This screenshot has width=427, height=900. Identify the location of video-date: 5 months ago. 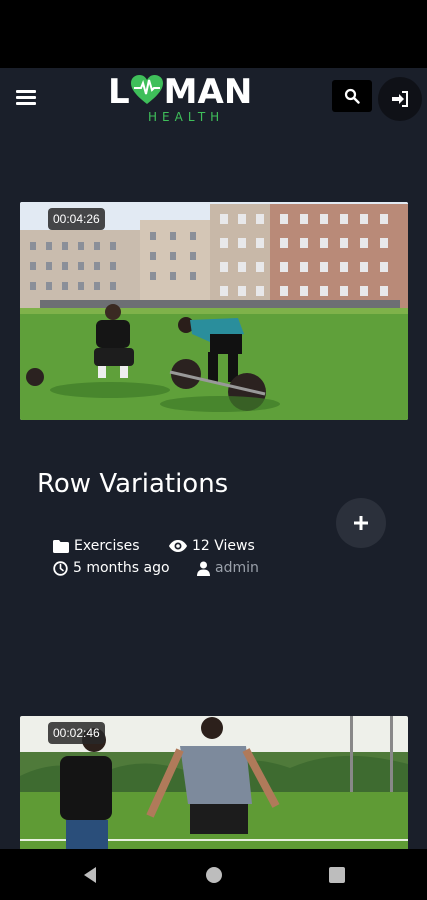
(111, 568).